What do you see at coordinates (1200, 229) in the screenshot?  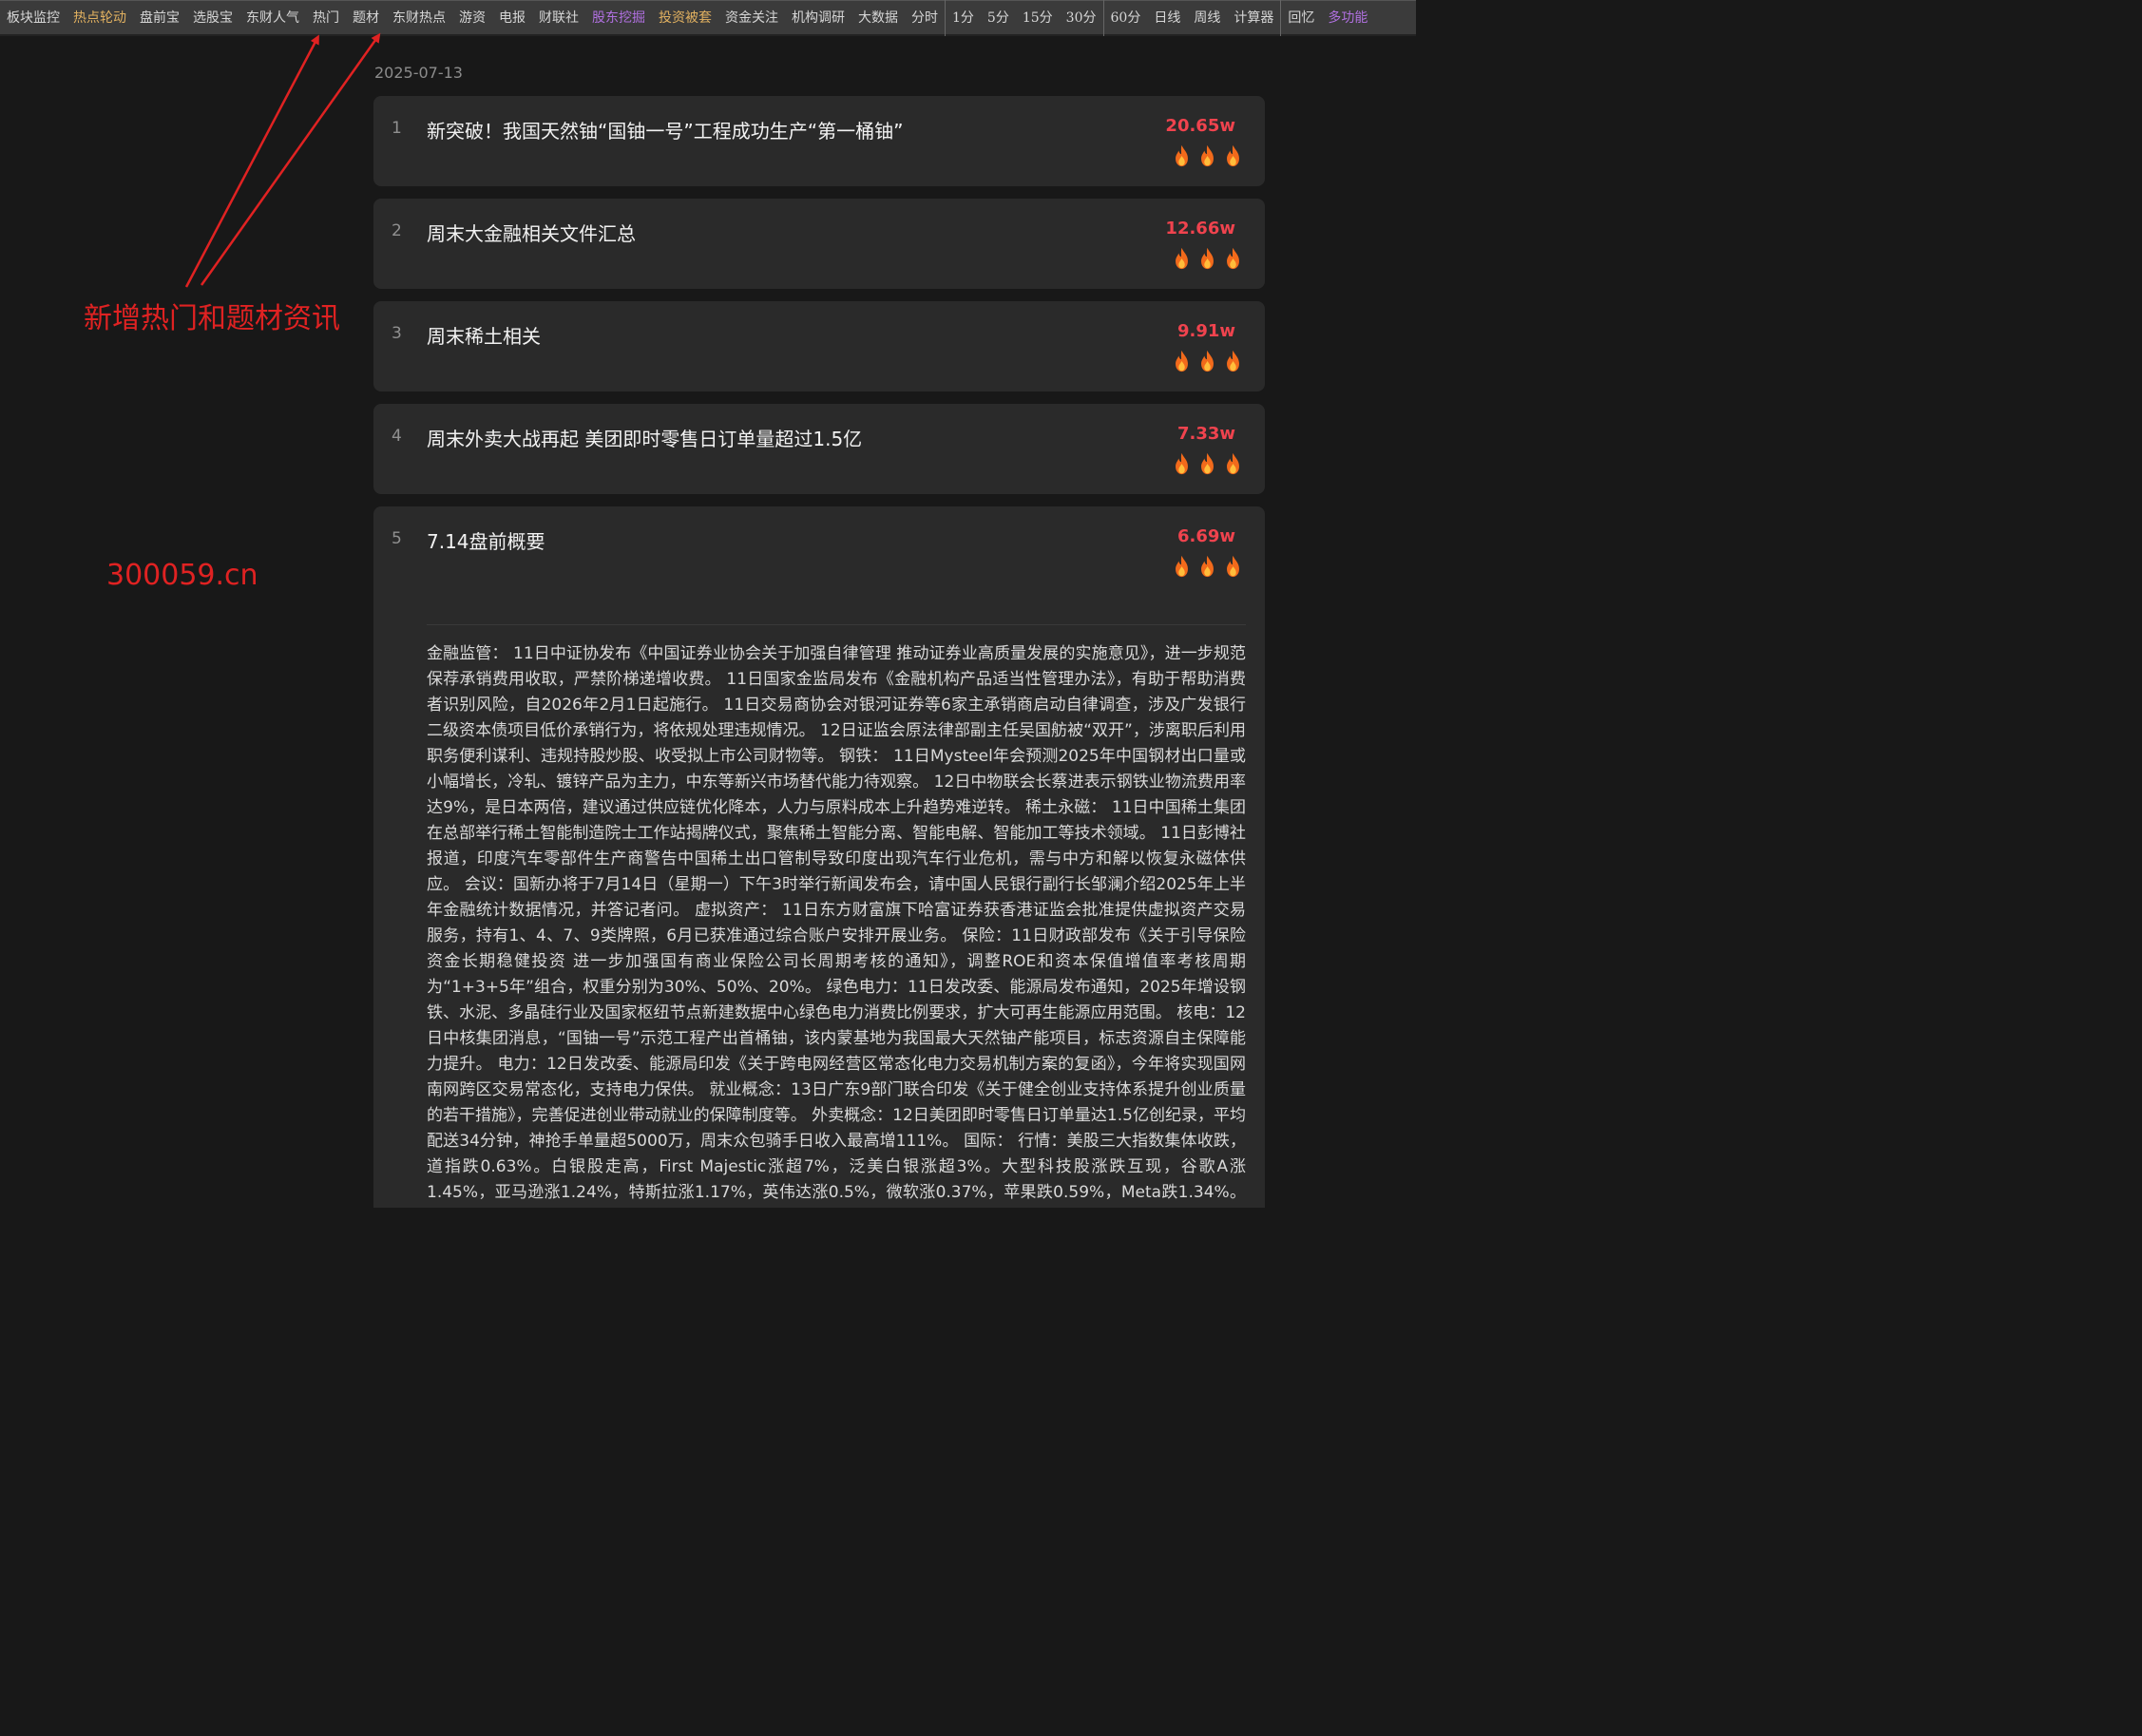 I see `heat-value: 12.66w` at bounding box center [1200, 229].